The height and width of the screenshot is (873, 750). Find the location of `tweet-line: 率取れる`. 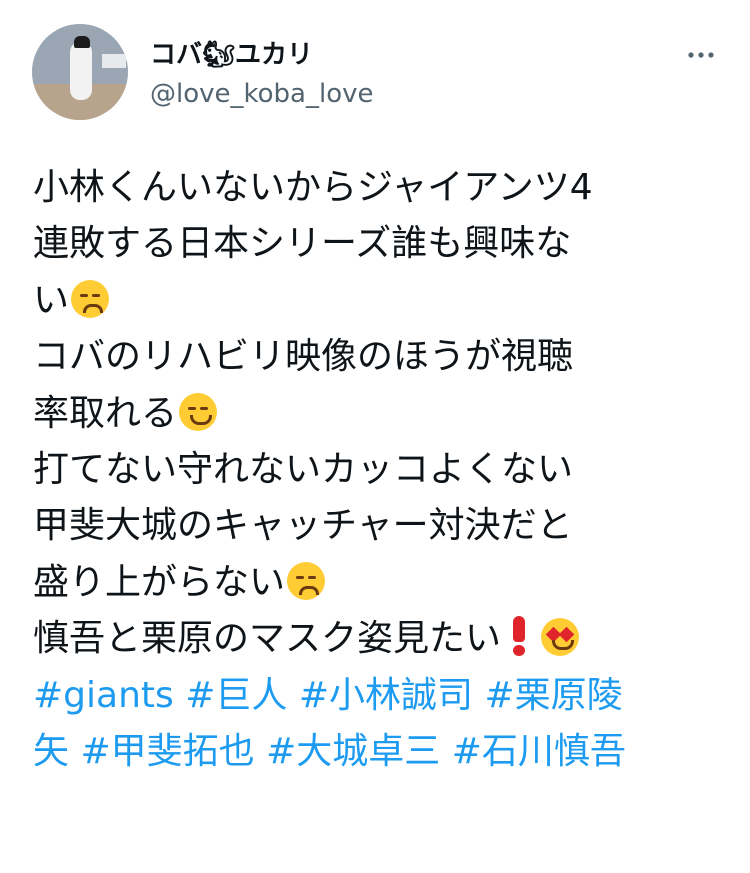

tweet-line: 率取れる is located at coordinates (378, 414).